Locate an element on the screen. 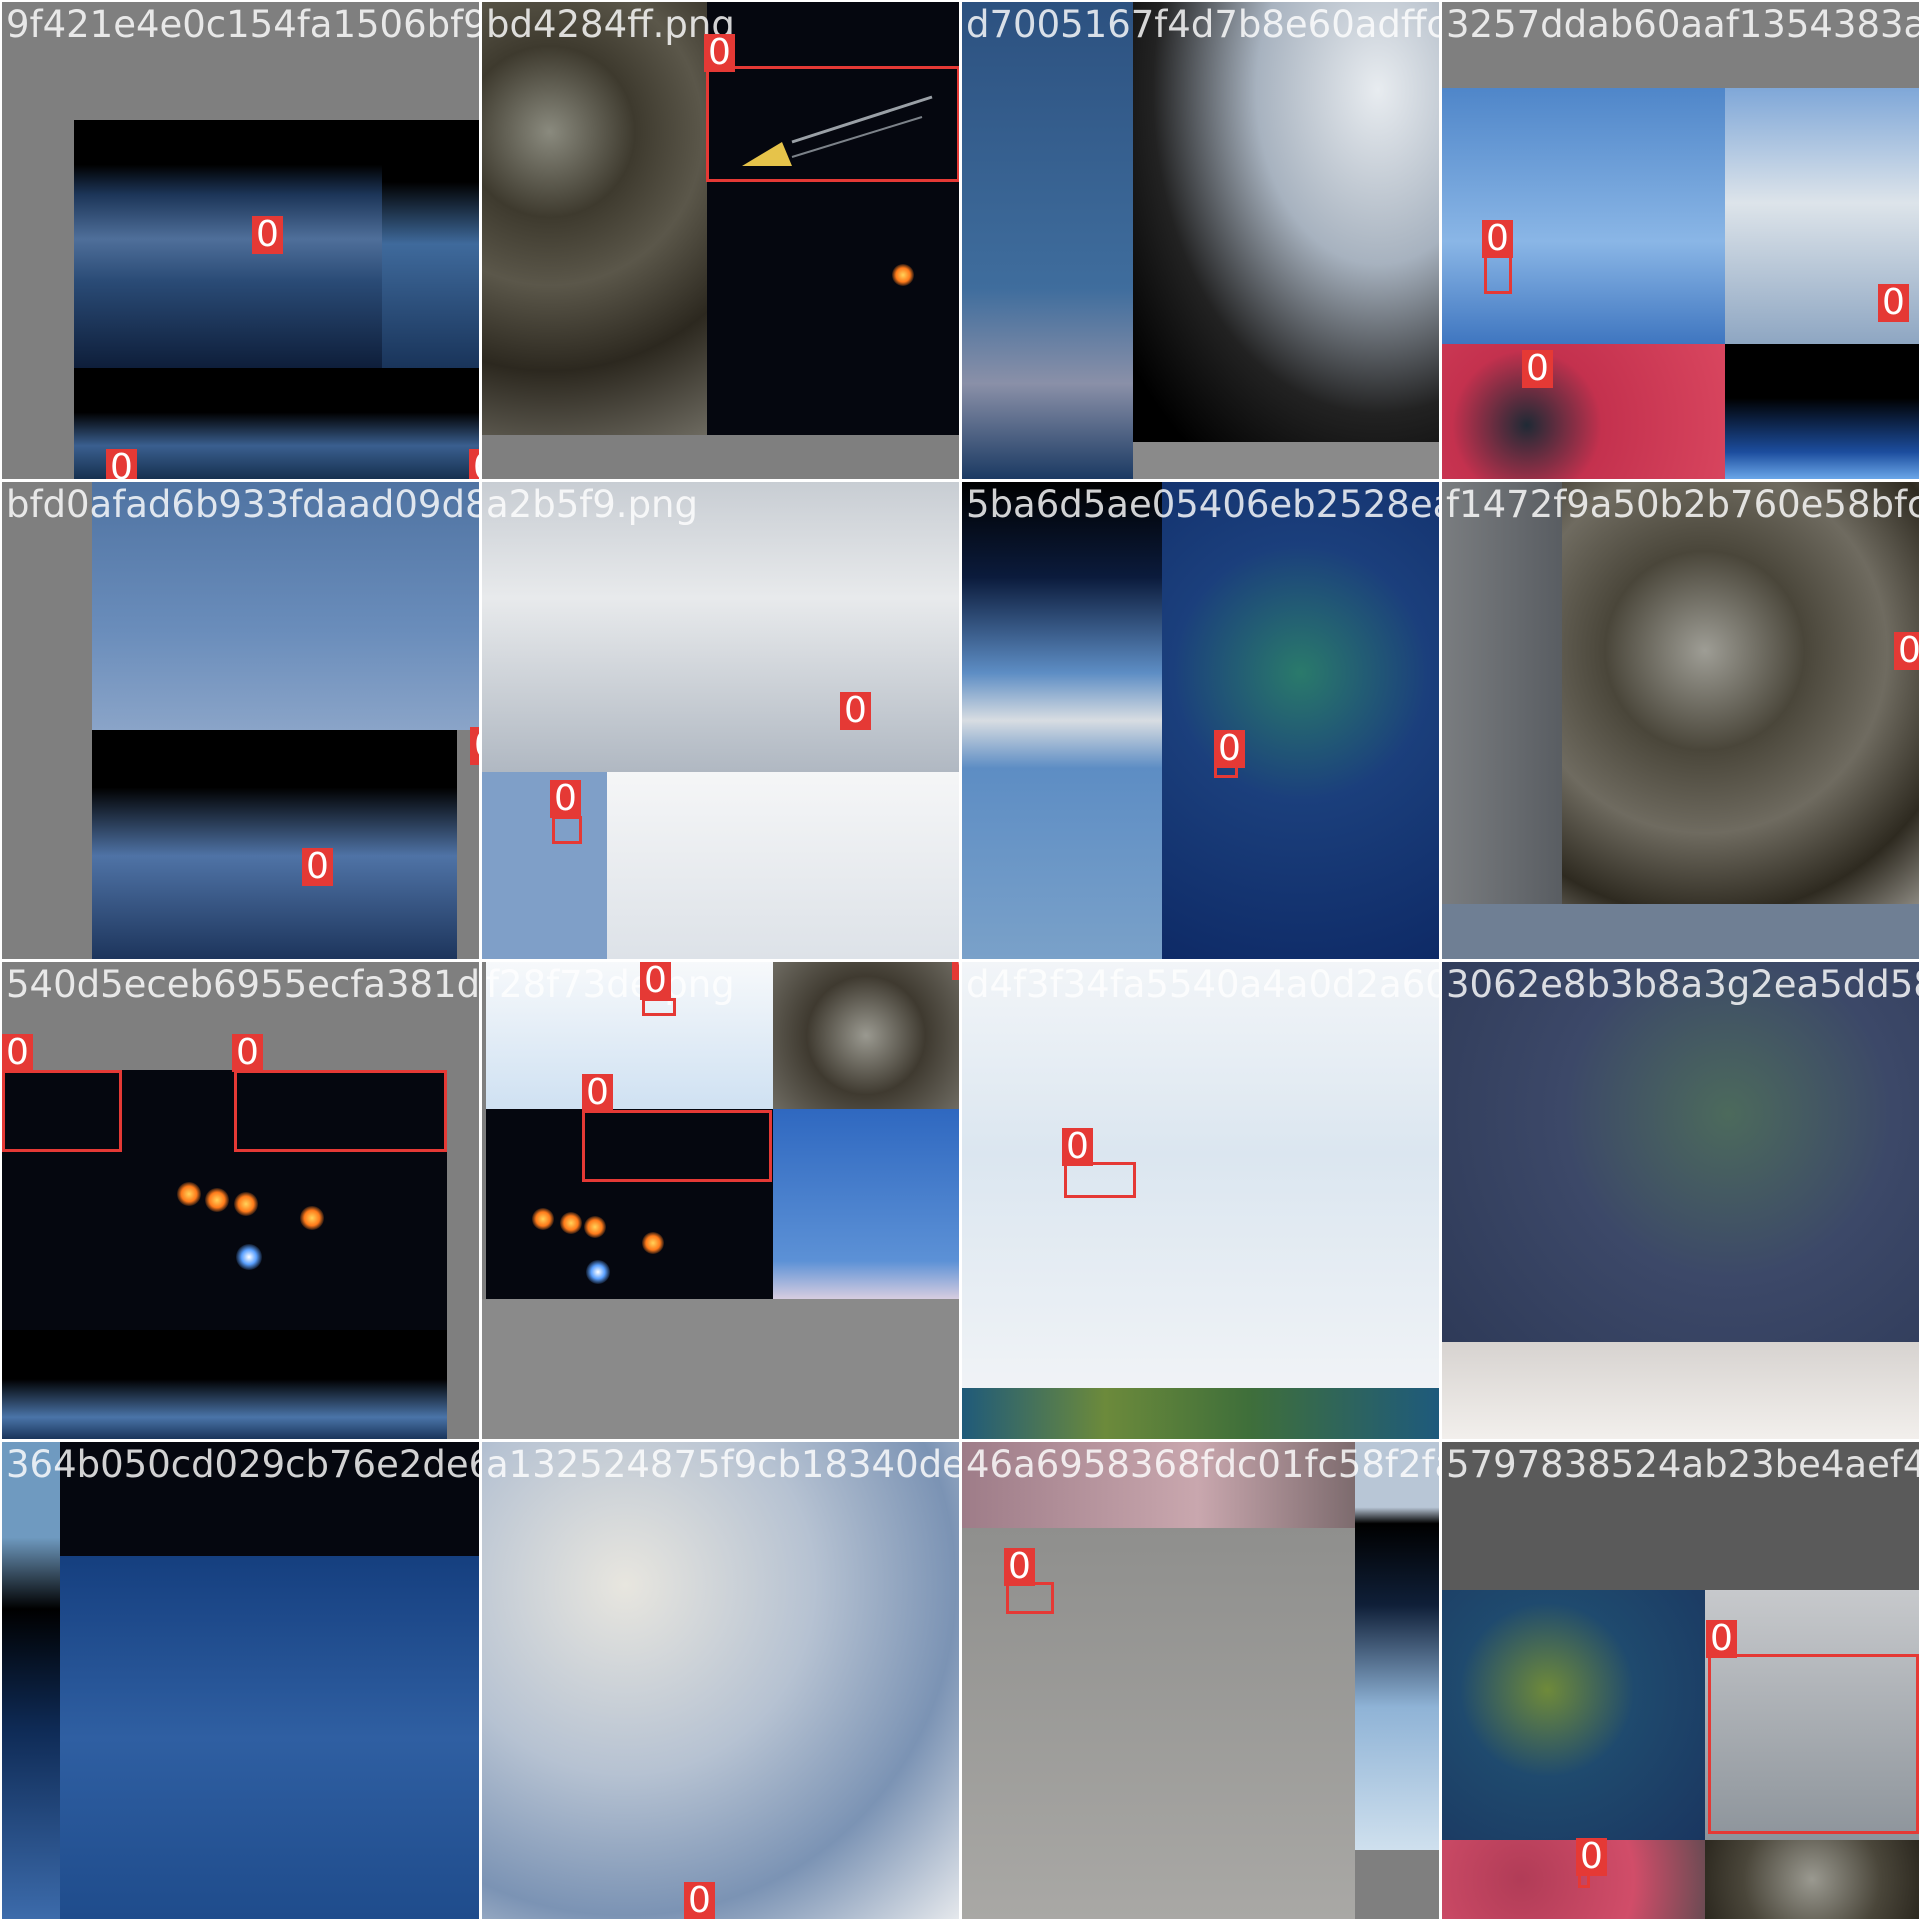 The image size is (1920, 1920). tile-7: 5ba6d5ae05406eb2528ea9d 0 is located at coordinates (1200, 720).